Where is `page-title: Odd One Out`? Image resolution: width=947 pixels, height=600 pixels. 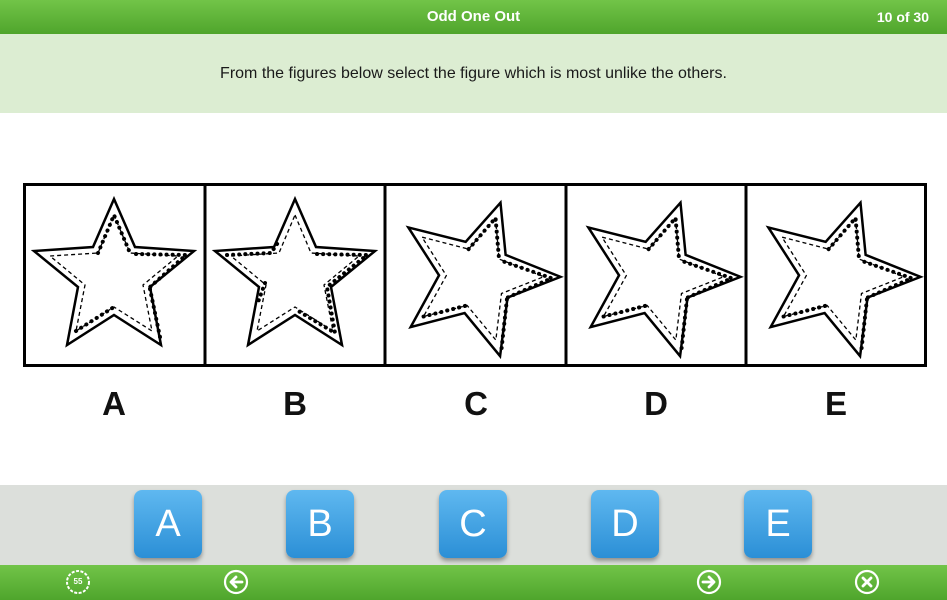 page-title: Odd One Out is located at coordinates (473, 16).